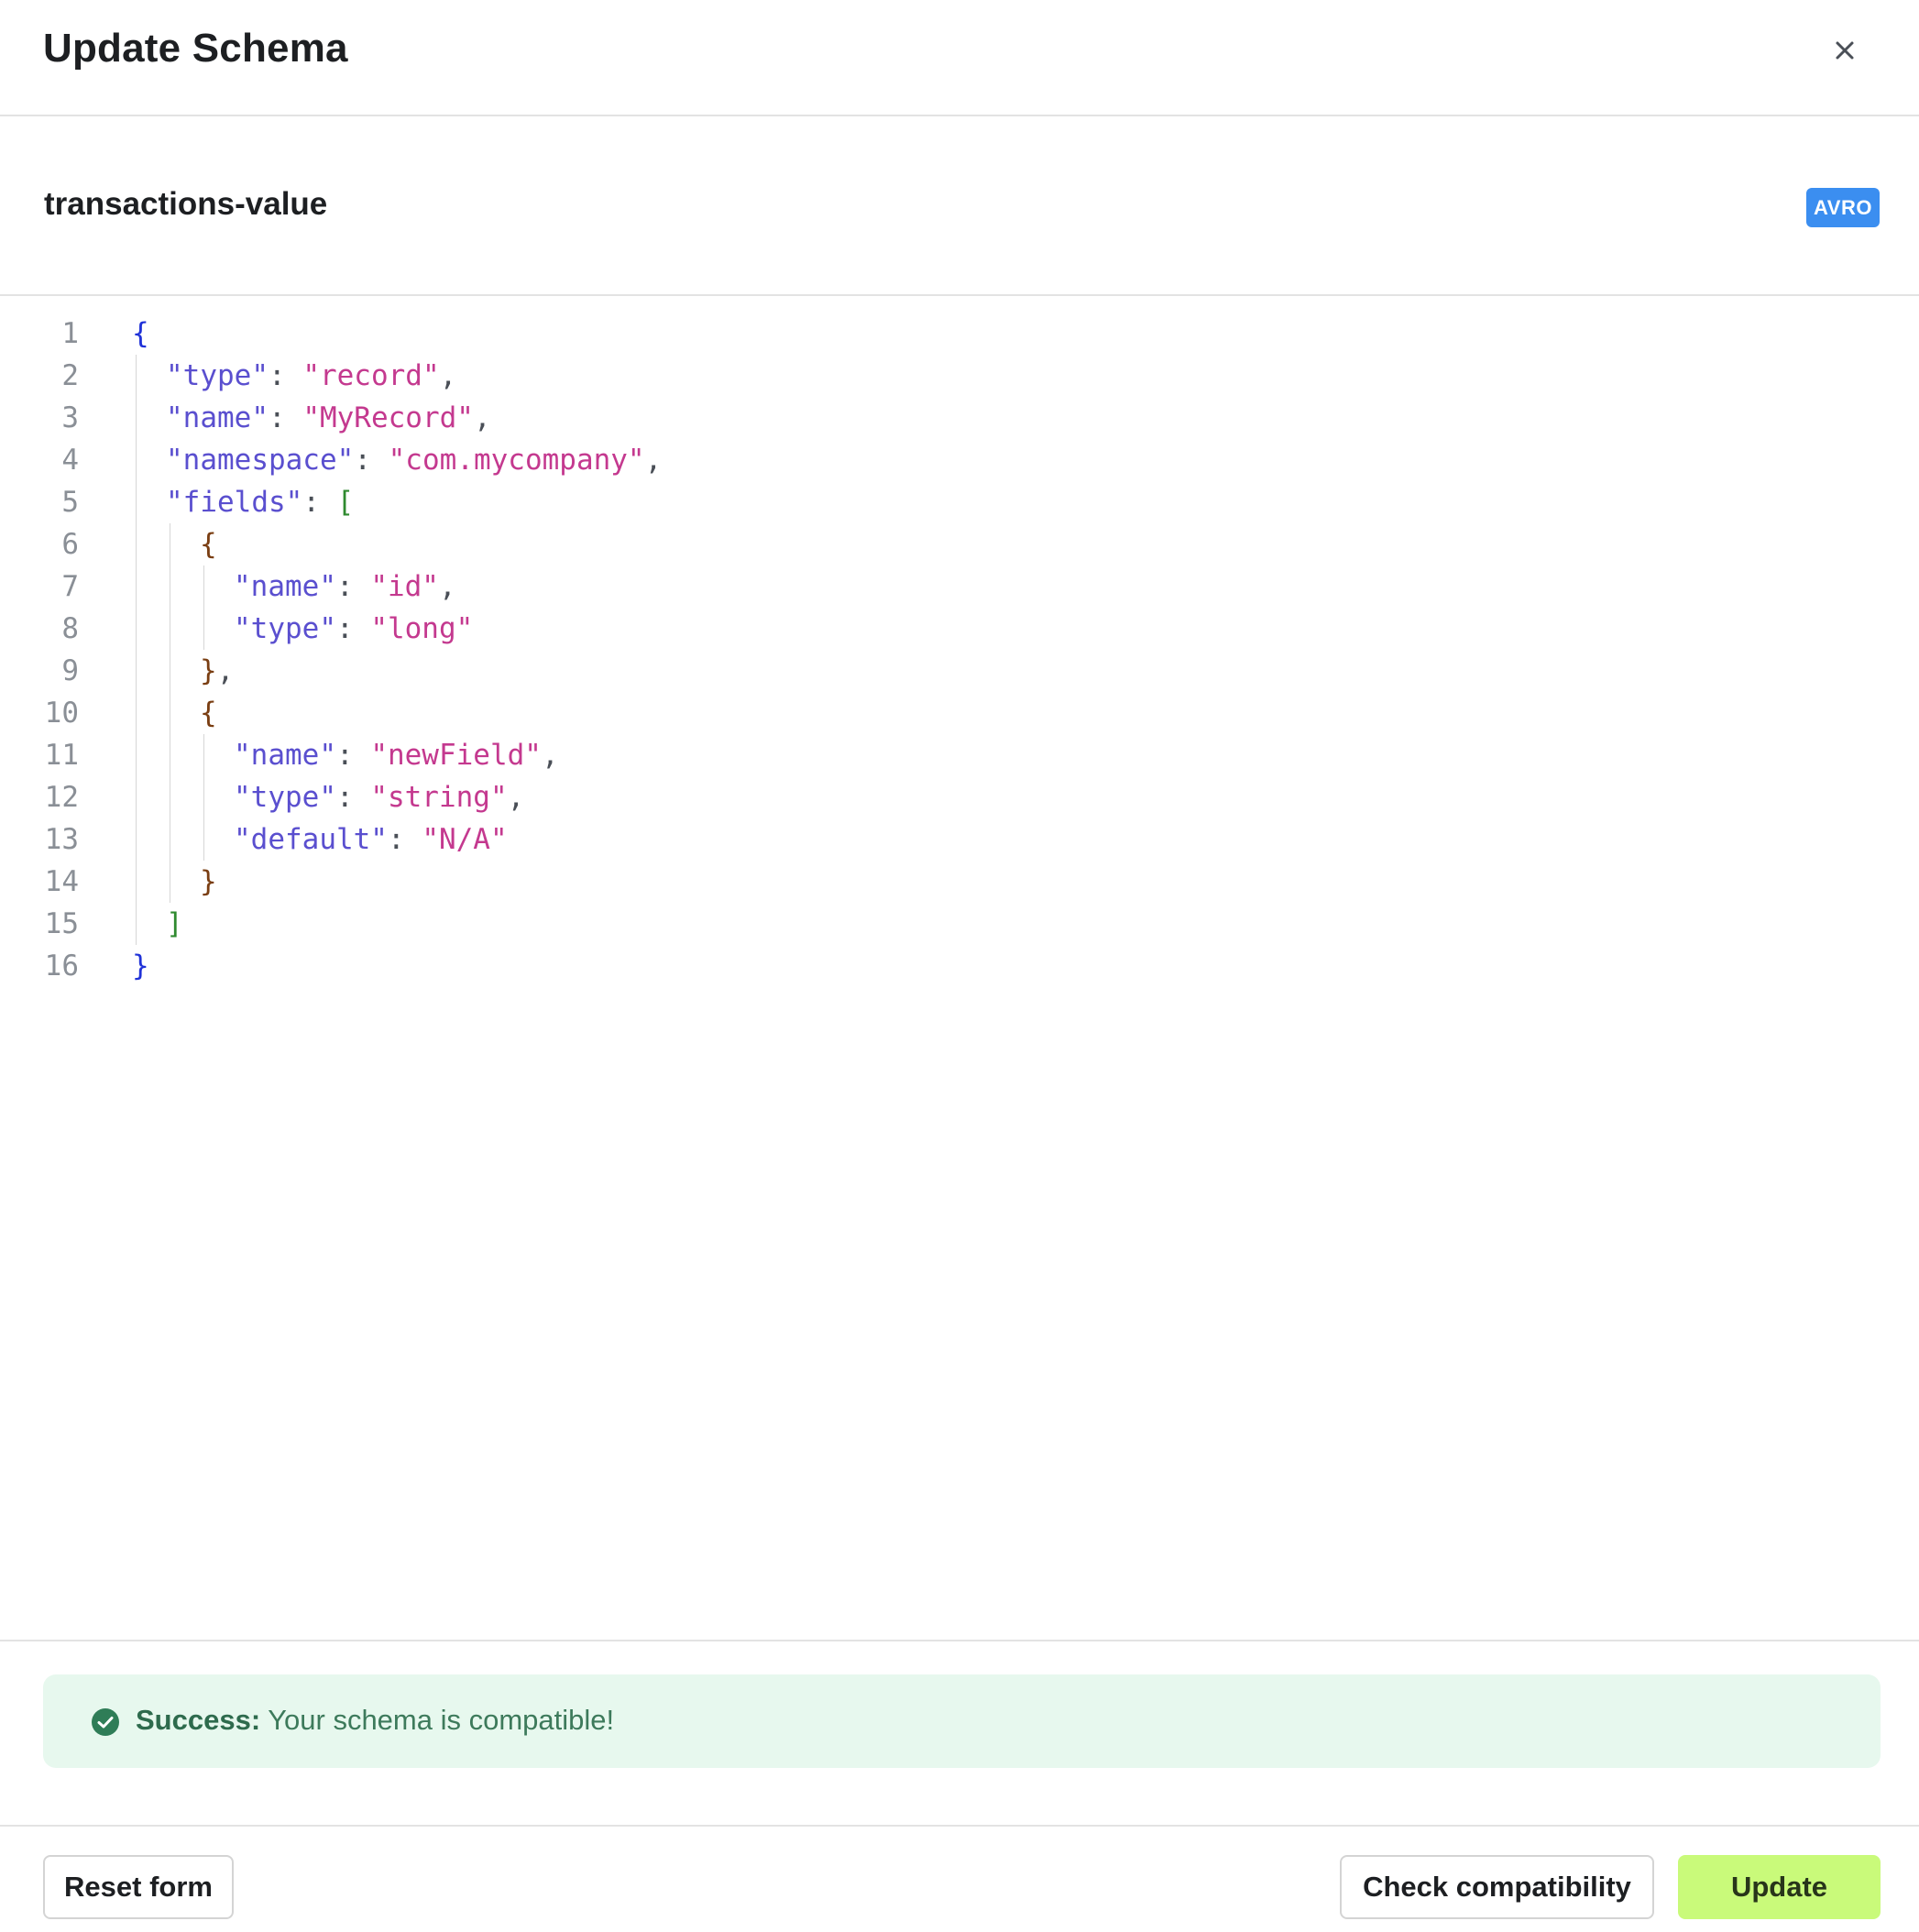 The height and width of the screenshot is (1932, 1919). What do you see at coordinates (62, 755) in the screenshot?
I see `line-number: 11` at bounding box center [62, 755].